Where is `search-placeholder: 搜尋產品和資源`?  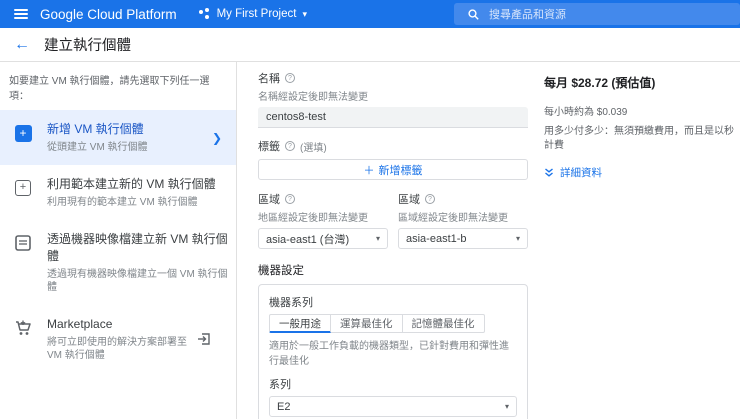
search-placeholder: 搜尋產品和資源 is located at coordinates (527, 15).